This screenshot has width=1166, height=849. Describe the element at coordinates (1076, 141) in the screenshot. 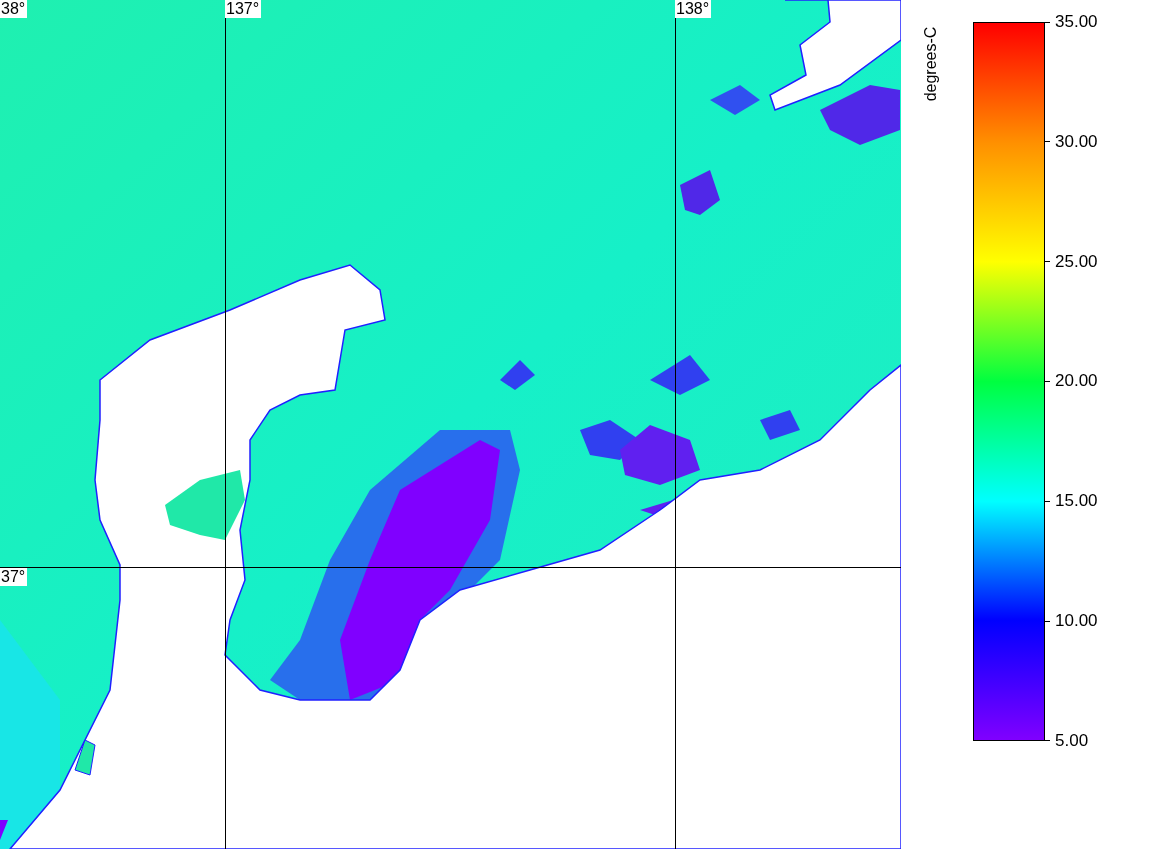

I see `tick-label: 30.00` at that location.